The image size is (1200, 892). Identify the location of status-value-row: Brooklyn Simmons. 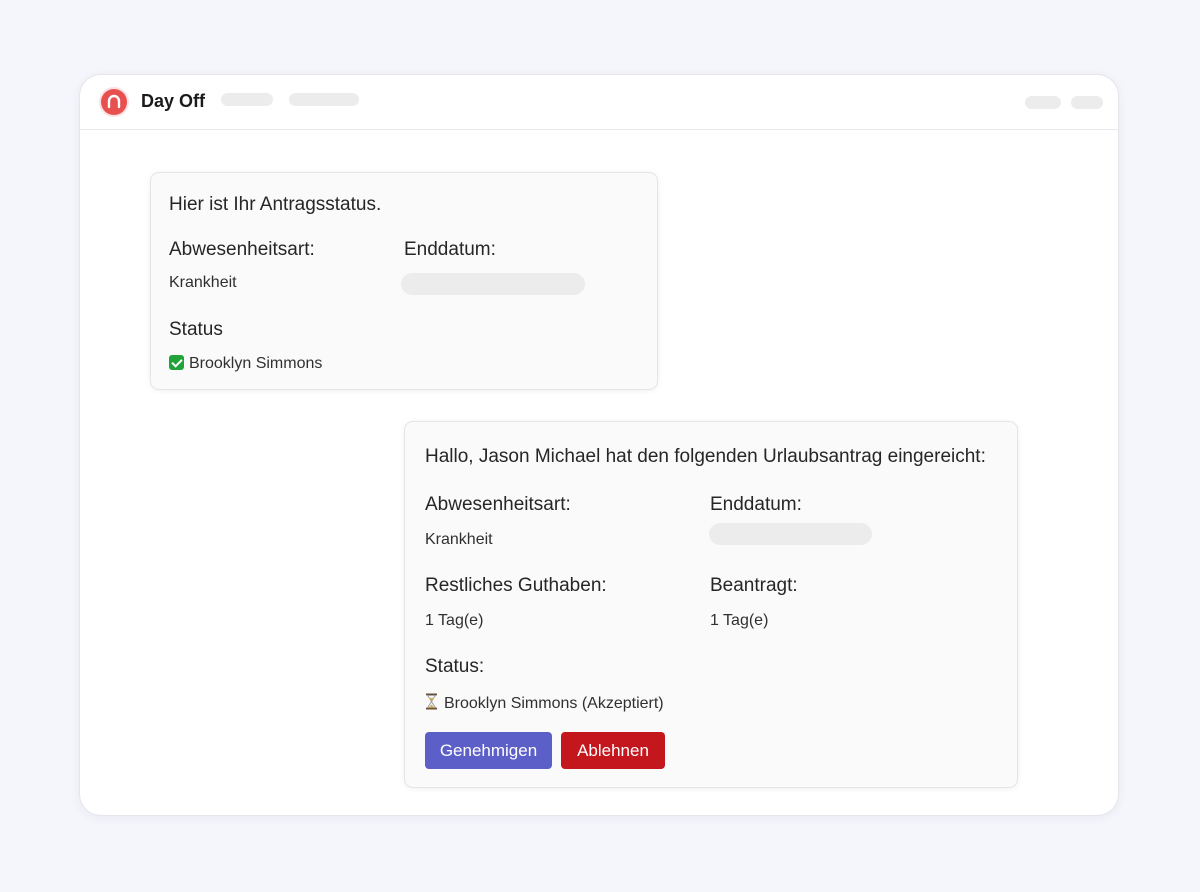
(245, 364).